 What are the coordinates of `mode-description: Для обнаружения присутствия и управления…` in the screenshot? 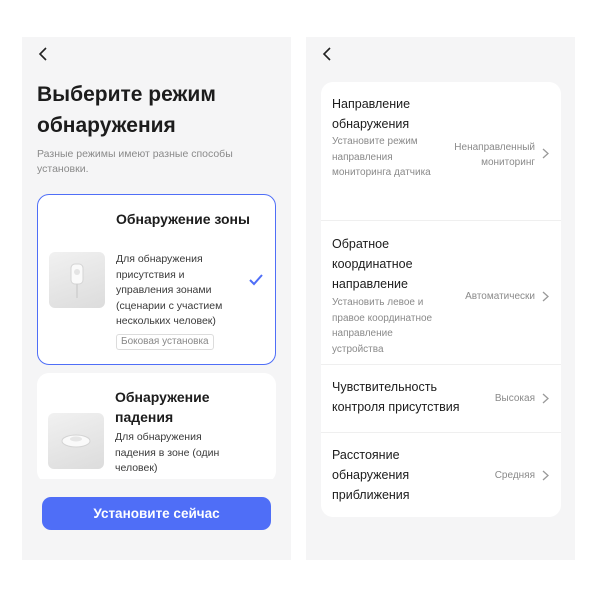 It's located at (169, 290).